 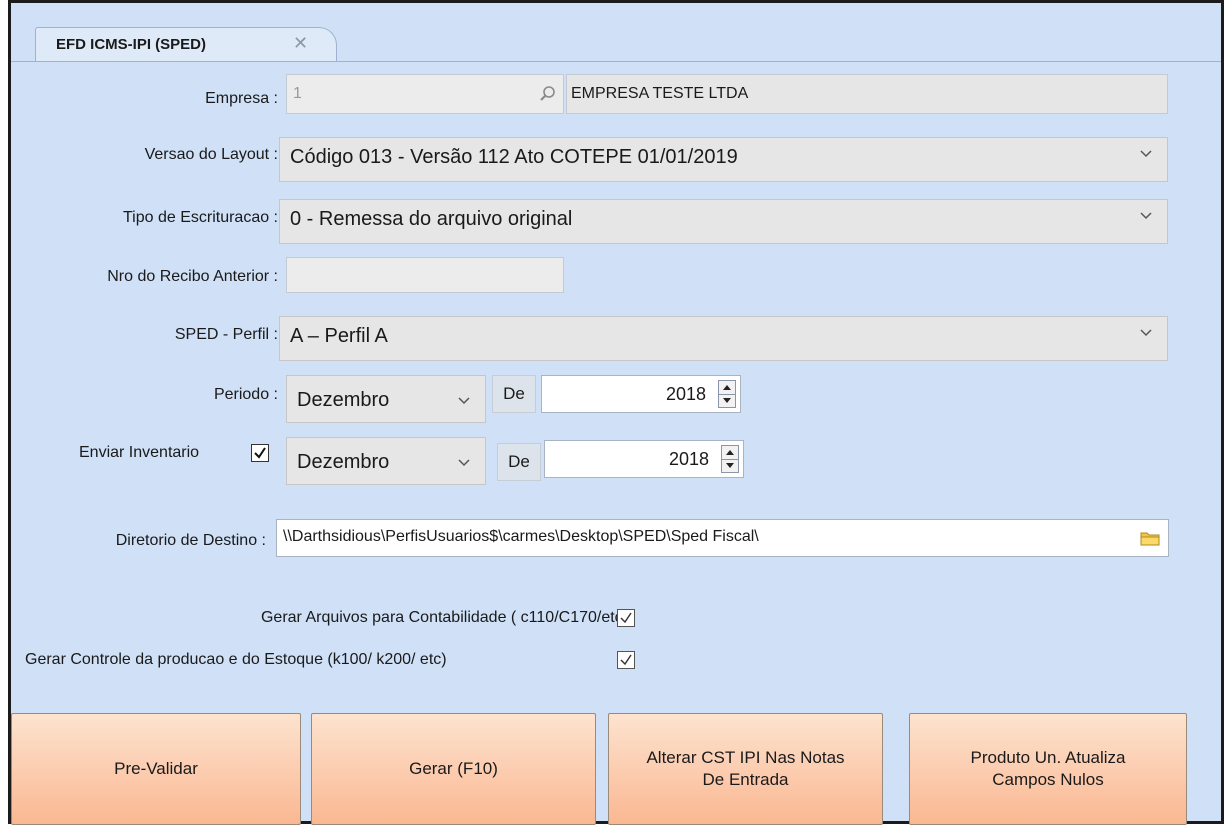 What do you see at coordinates (616, 61) in the screenshot?
I see `tab-divider` at bounding box center [616, 61].